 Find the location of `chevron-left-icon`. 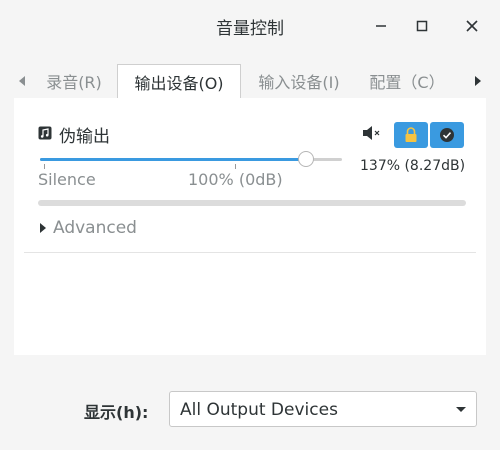

chevron-left-icon is located at coordinates (22, 81).